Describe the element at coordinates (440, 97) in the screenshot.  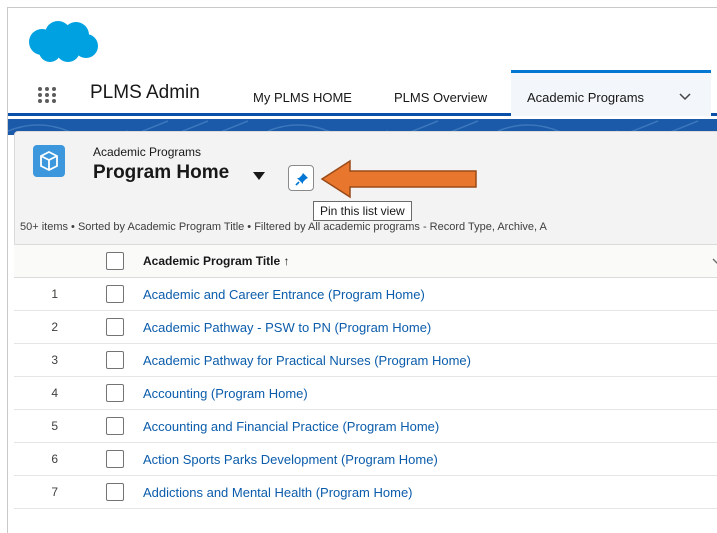
I see `nav-item-plms-overview: PLMS Overview` at that location.